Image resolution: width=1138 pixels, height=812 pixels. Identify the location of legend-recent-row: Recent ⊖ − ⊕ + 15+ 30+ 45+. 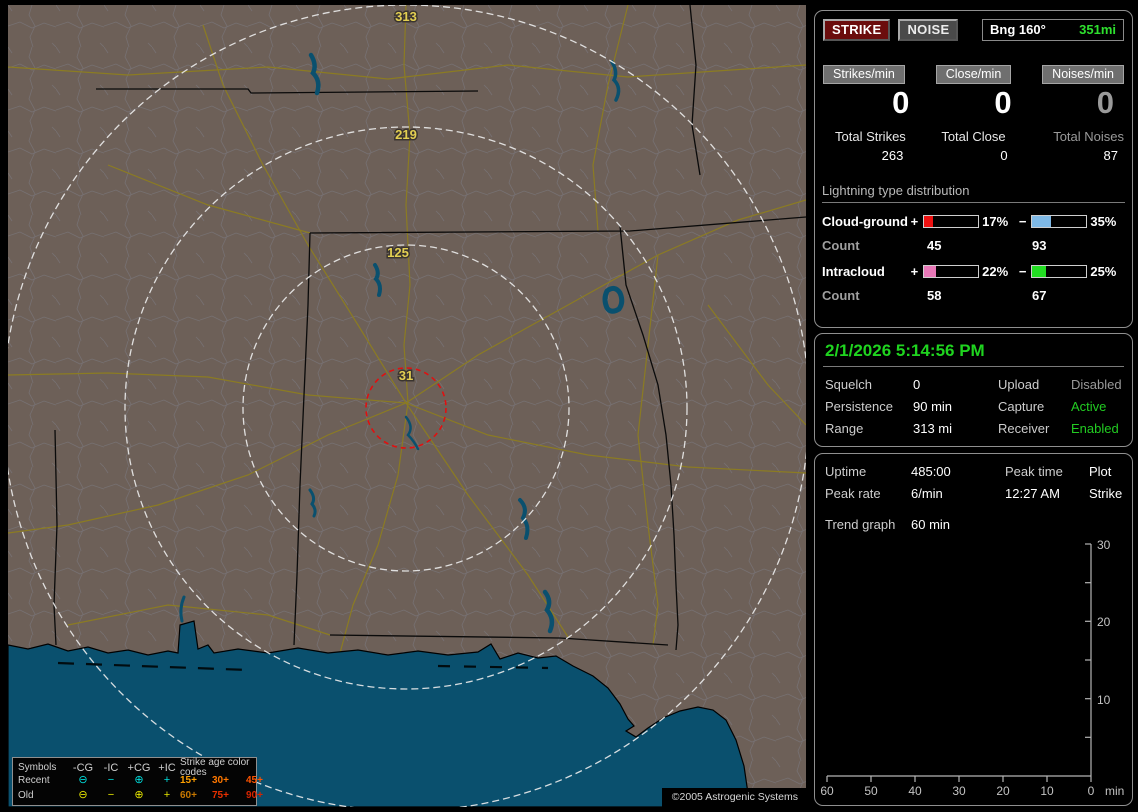
(138, 780).